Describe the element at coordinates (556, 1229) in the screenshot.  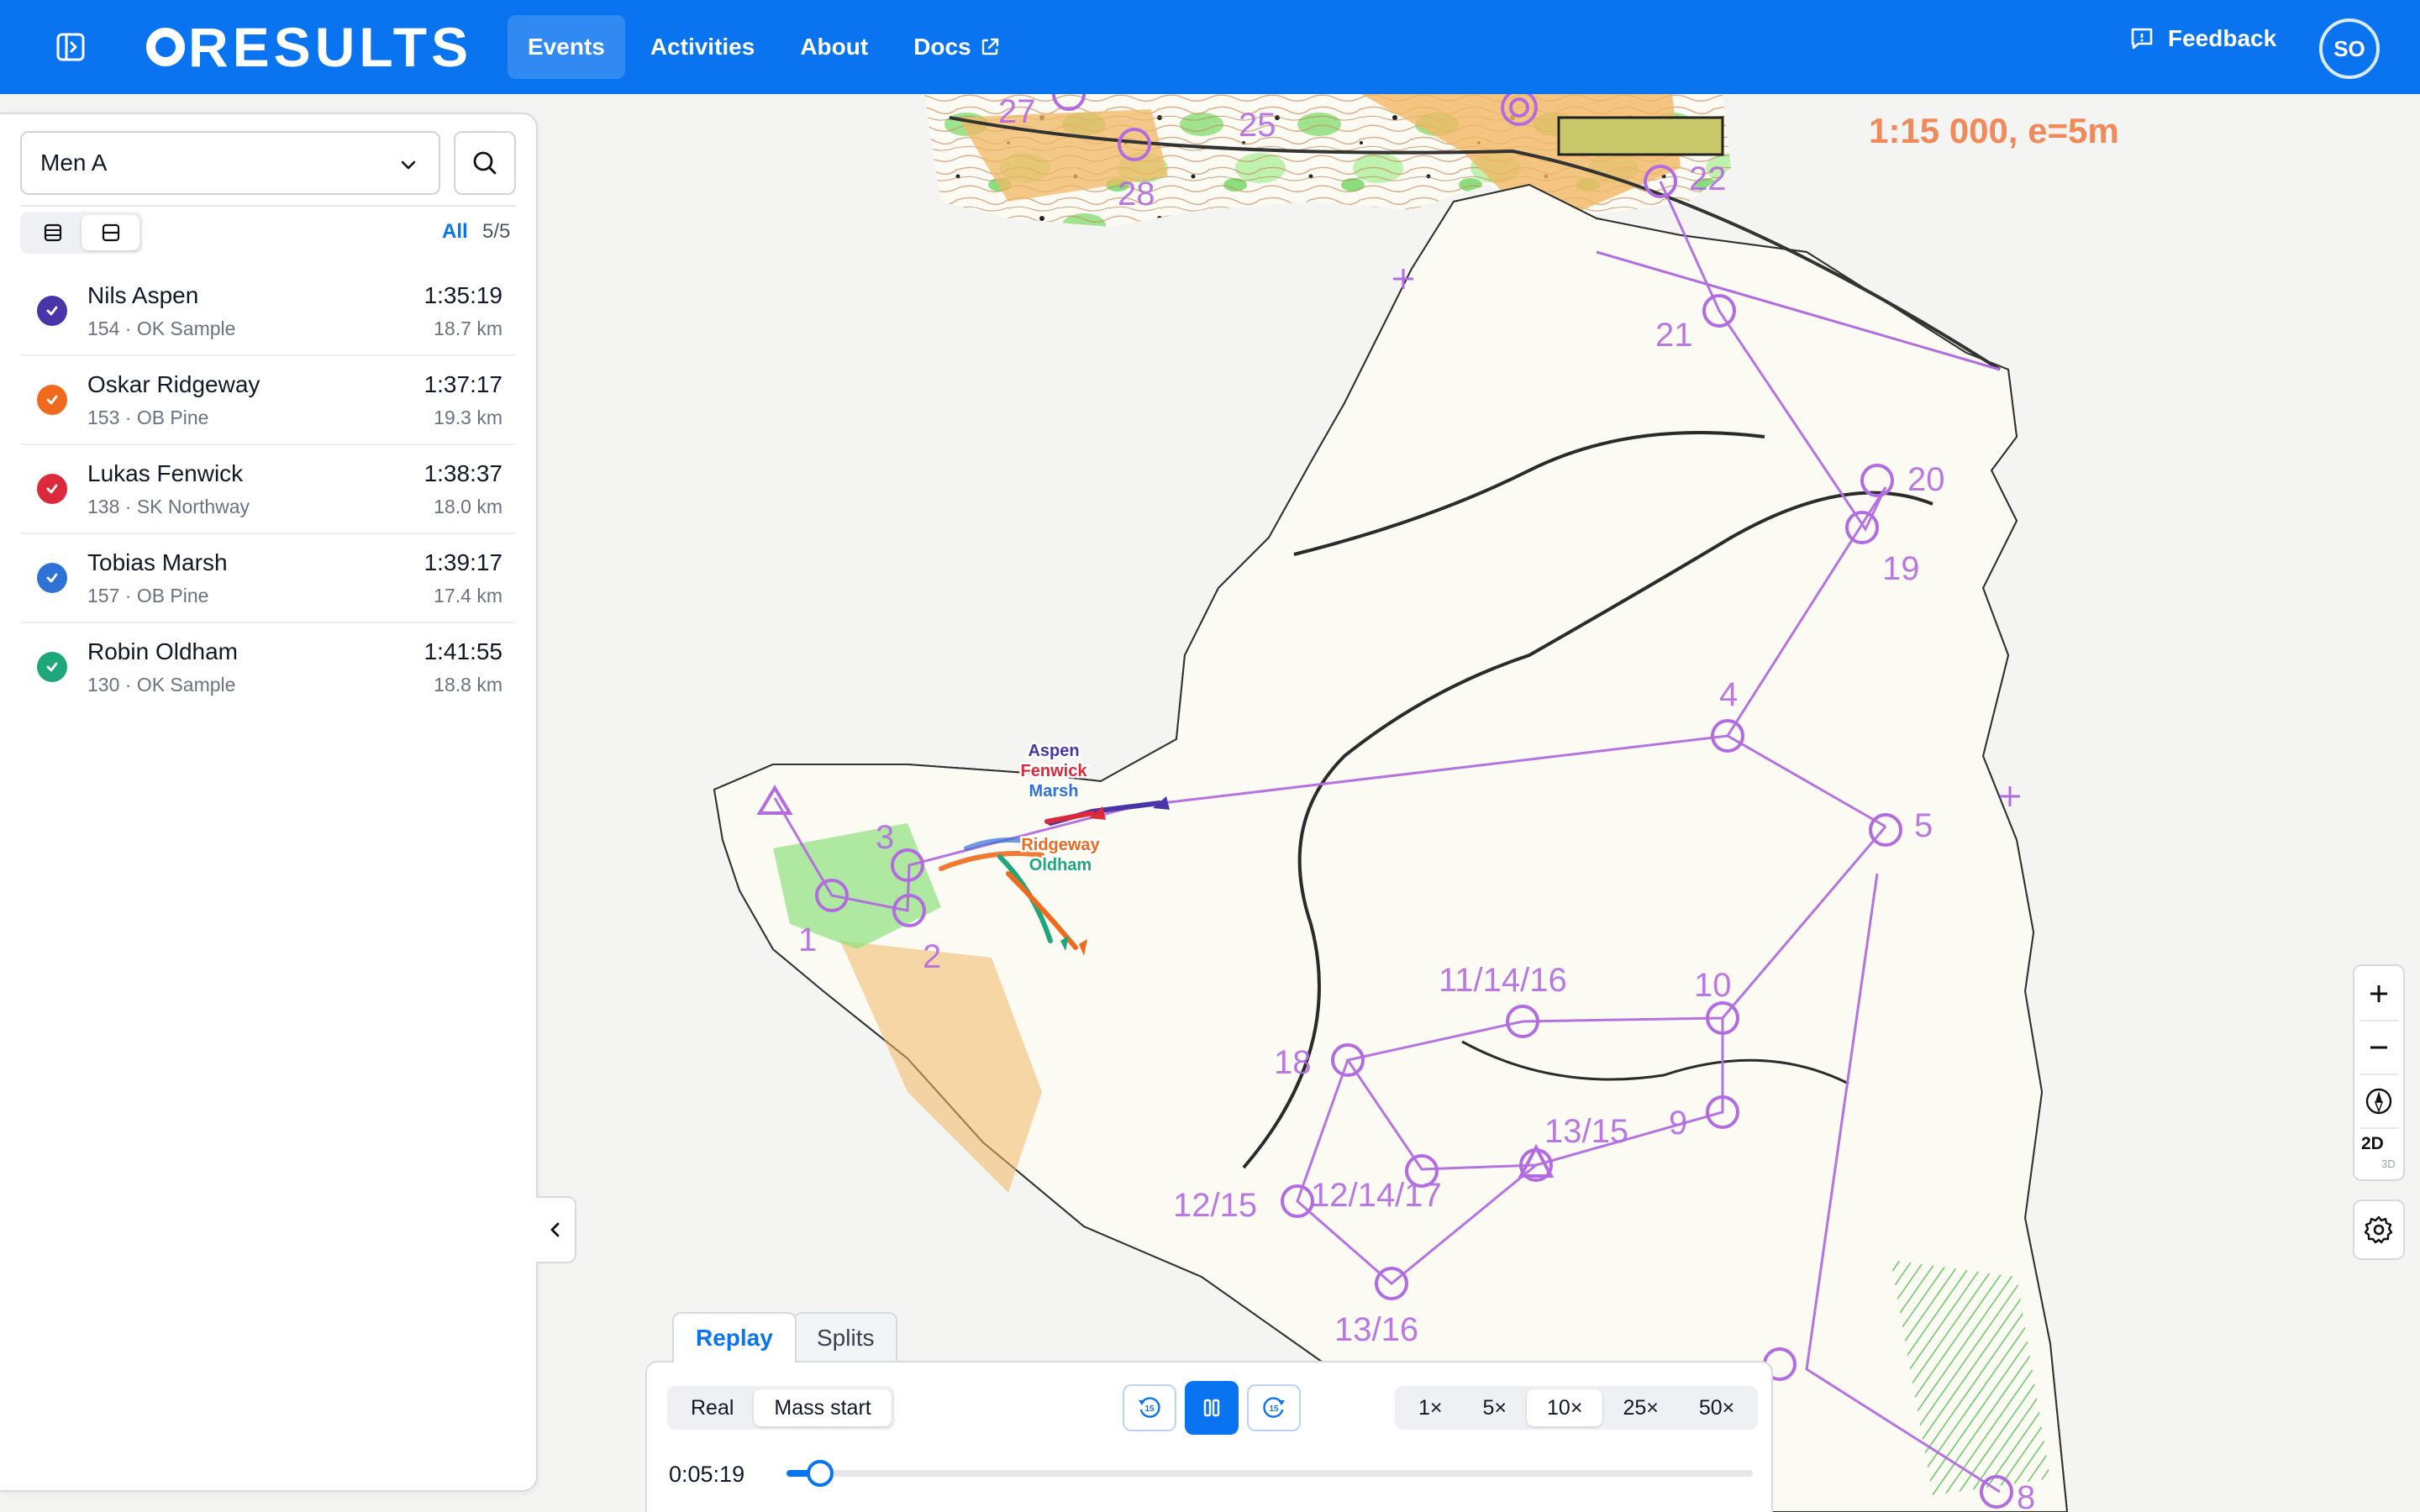
I see `collapse-panel-button` at that location.